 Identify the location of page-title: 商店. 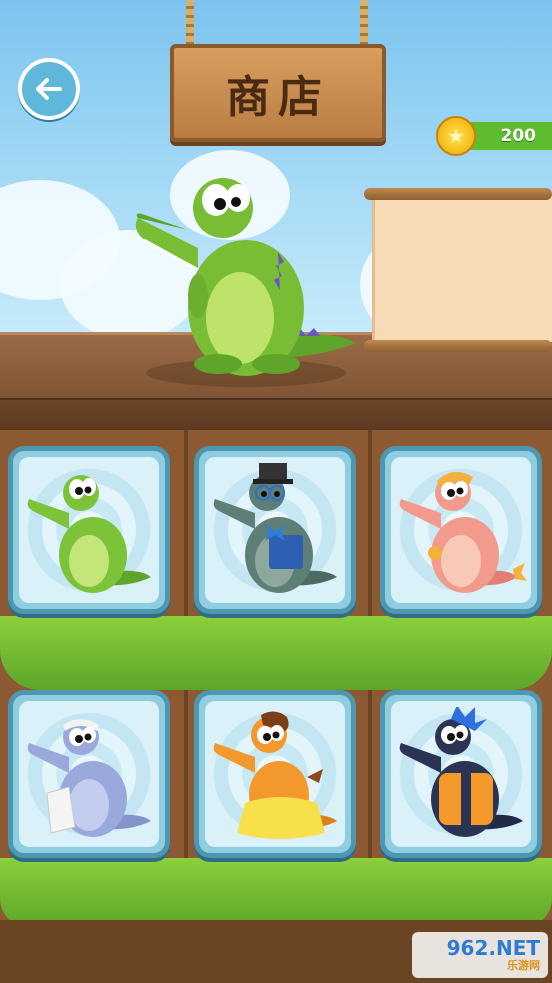
(278, 97).